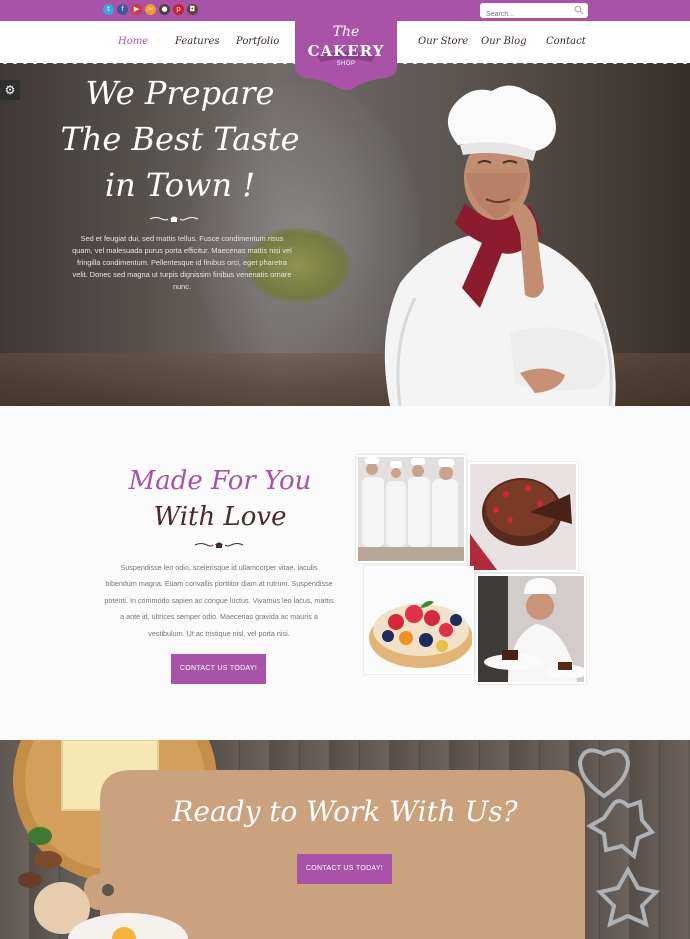 This screenshot has width=690, height=939. Describe the element at coordinates (122, 9) in the screenshot. I see `facebook-icon: f` at that location.